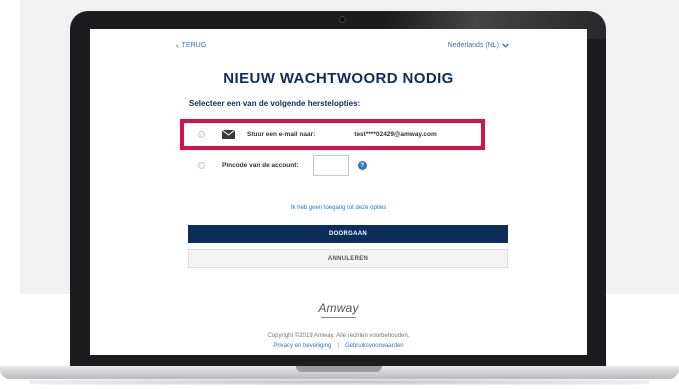 The height and width of the screenshot is (390, 679). I want to click on highlight-frame, so click(332, 134).